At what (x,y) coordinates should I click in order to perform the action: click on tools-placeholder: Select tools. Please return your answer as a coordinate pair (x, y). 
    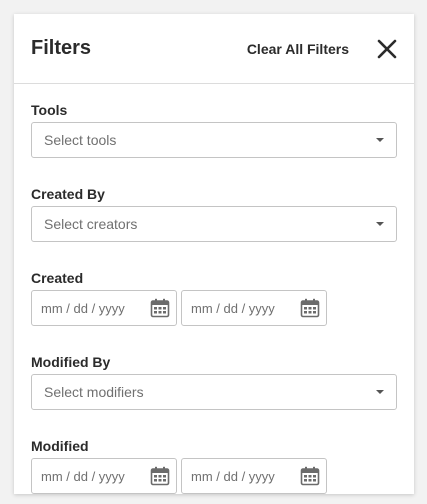
    Looking at the image, I should click on (80, 140).